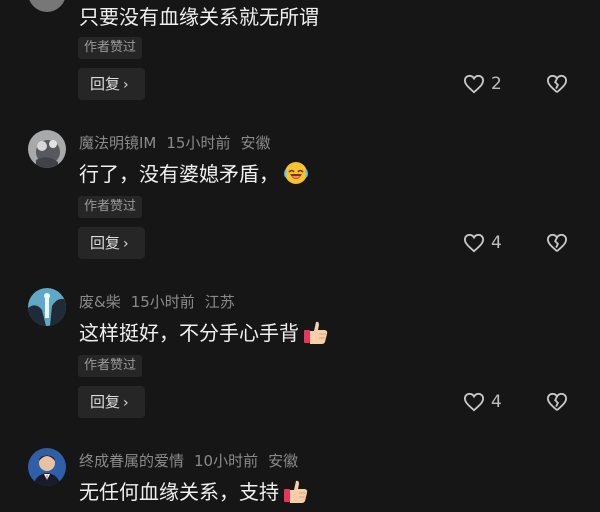  What do you see at coordinates (226, 461) in the screenshot?
I see `timestamp: 10小时前` at bounding box center [226, 461].